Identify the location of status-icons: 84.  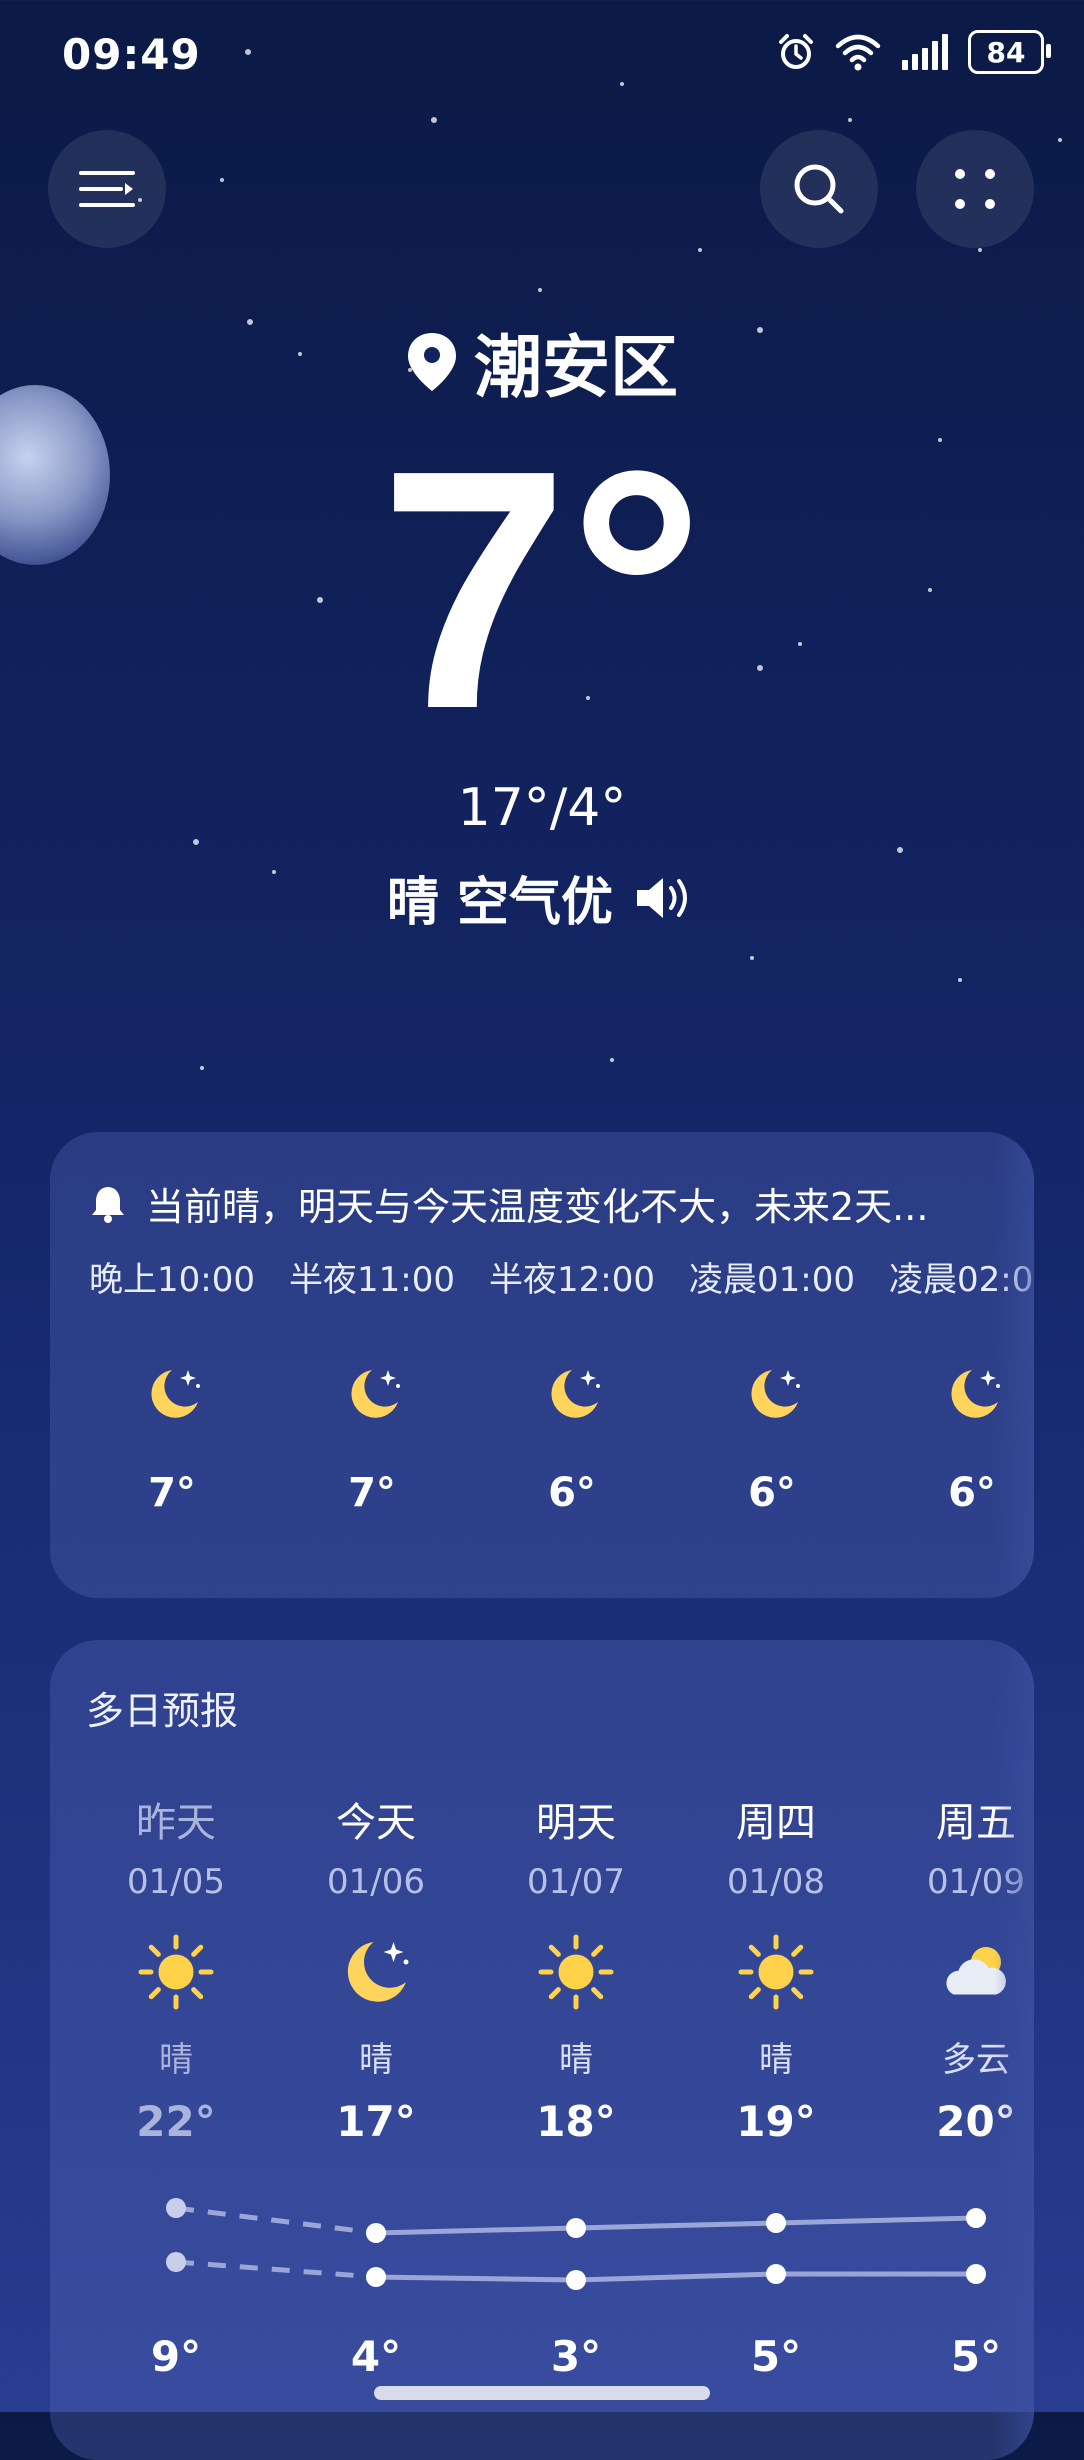
(913, 52).